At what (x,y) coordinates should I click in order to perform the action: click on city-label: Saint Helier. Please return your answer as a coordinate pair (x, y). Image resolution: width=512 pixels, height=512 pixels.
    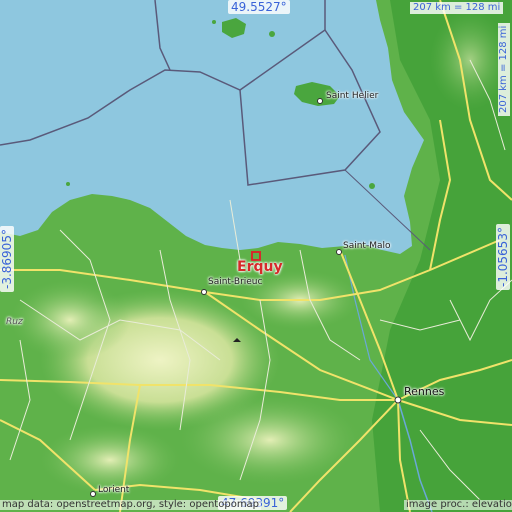
    Looking at the image, I should click on (352, 96).